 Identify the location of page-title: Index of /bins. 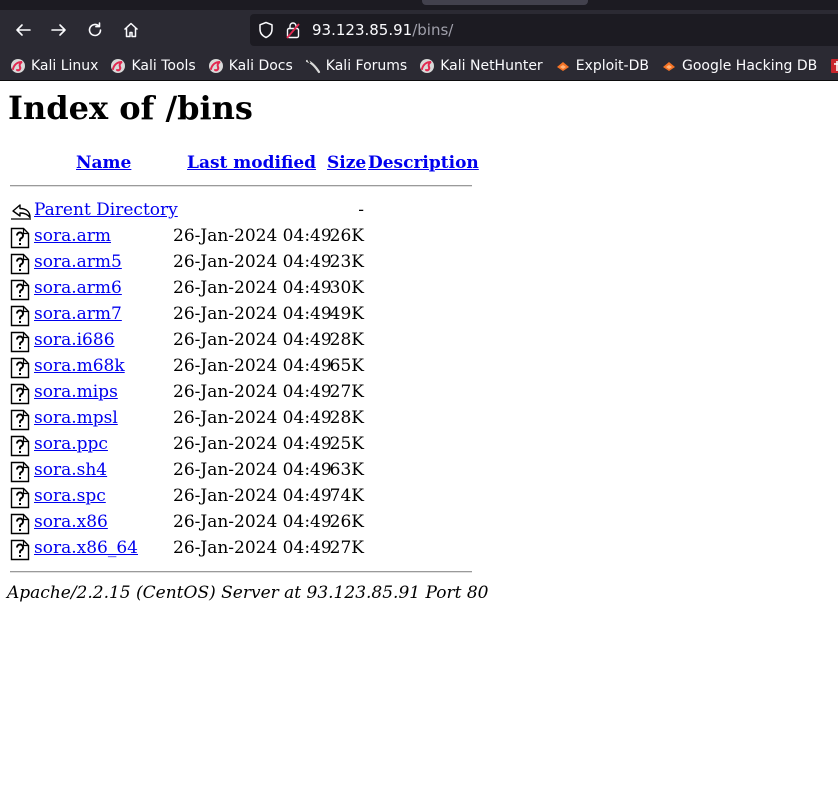
(130, 108).